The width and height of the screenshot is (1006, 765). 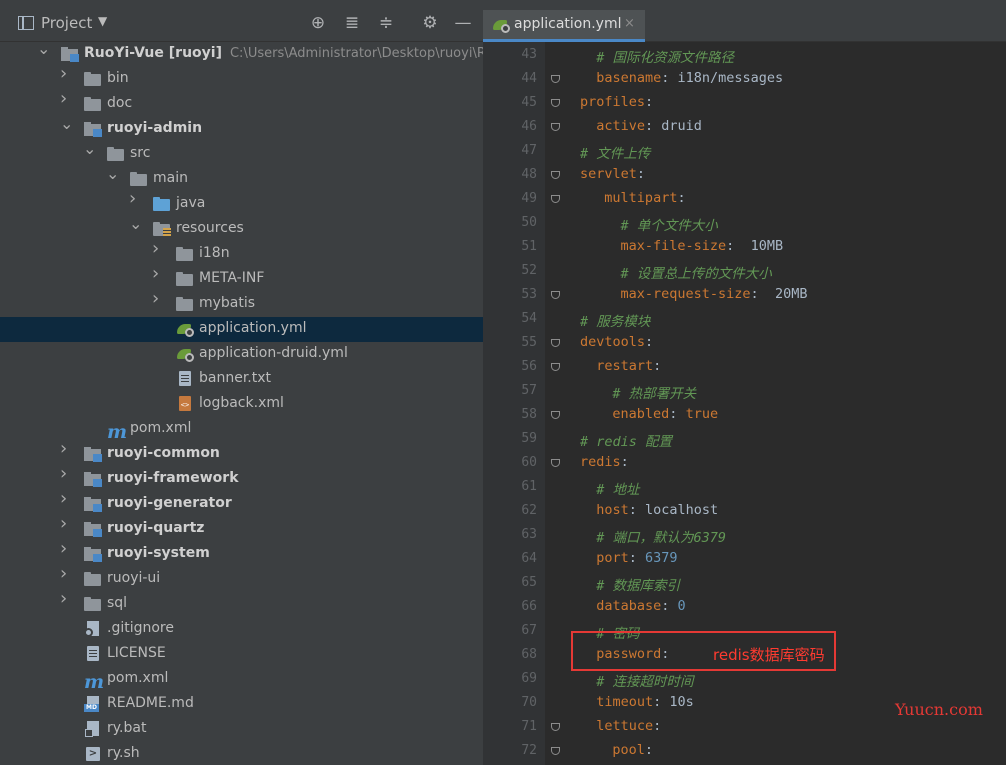 What do you see at coordinates (696, 274) in the screenshot?
I see `code-comment: # 设置总上传的文件大小` at bounding box center [696, 274].